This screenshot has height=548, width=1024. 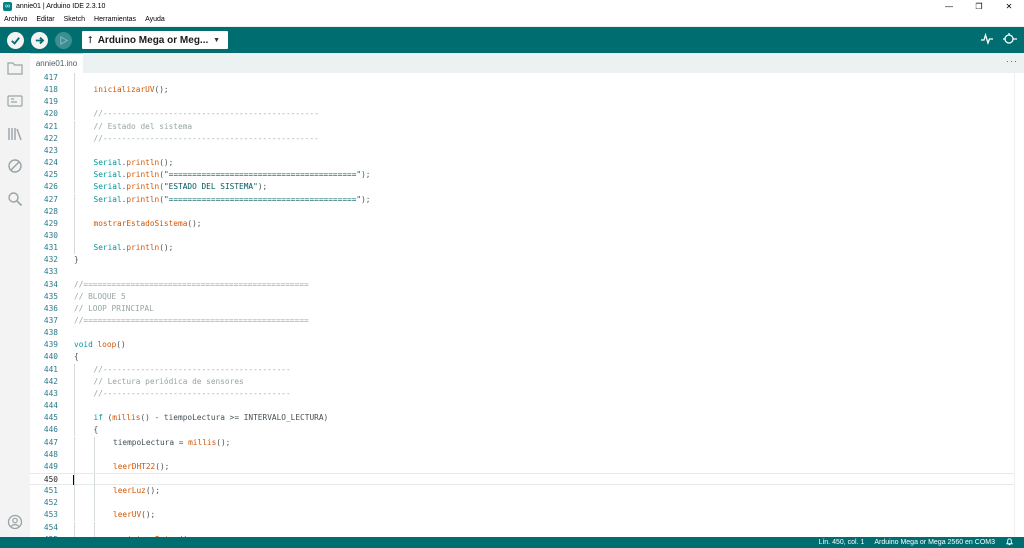 What do you see at coordinates (15, 19) in the screenshot?
I see `menu-archivo: Archivo` at bounding box center [15, 19].